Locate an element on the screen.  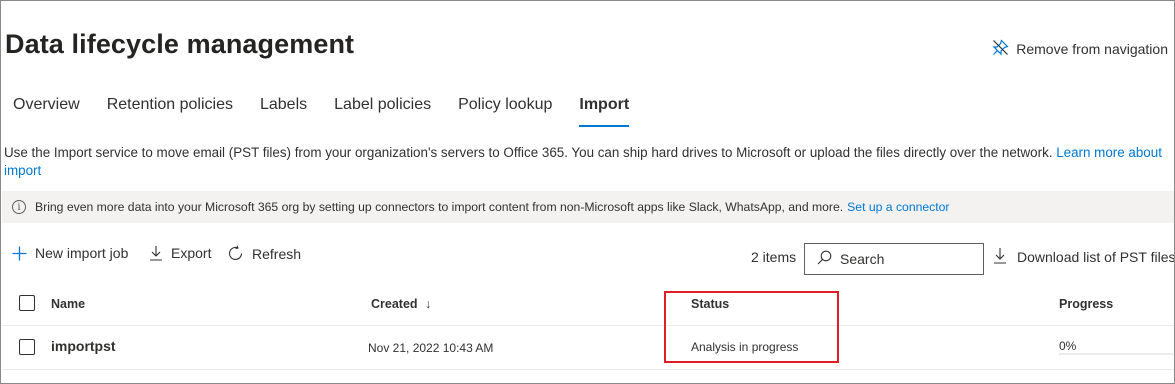
search-box: Search is located at coordinates (894, 259).